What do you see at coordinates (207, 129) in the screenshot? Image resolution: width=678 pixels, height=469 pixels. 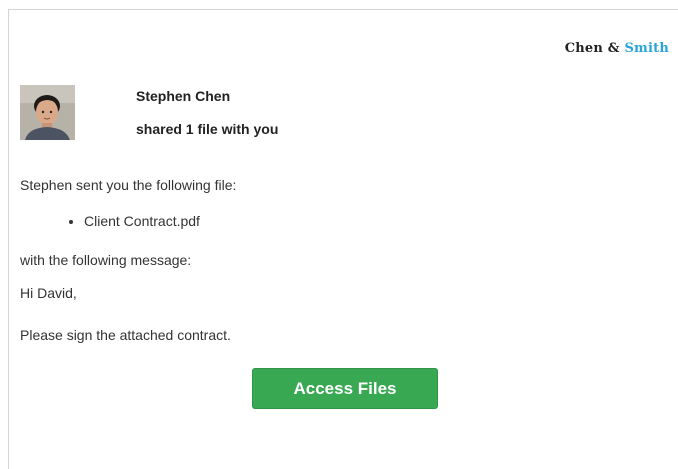 I see `share-summary: shared 1 file with you` at bounding box center [207, 129].